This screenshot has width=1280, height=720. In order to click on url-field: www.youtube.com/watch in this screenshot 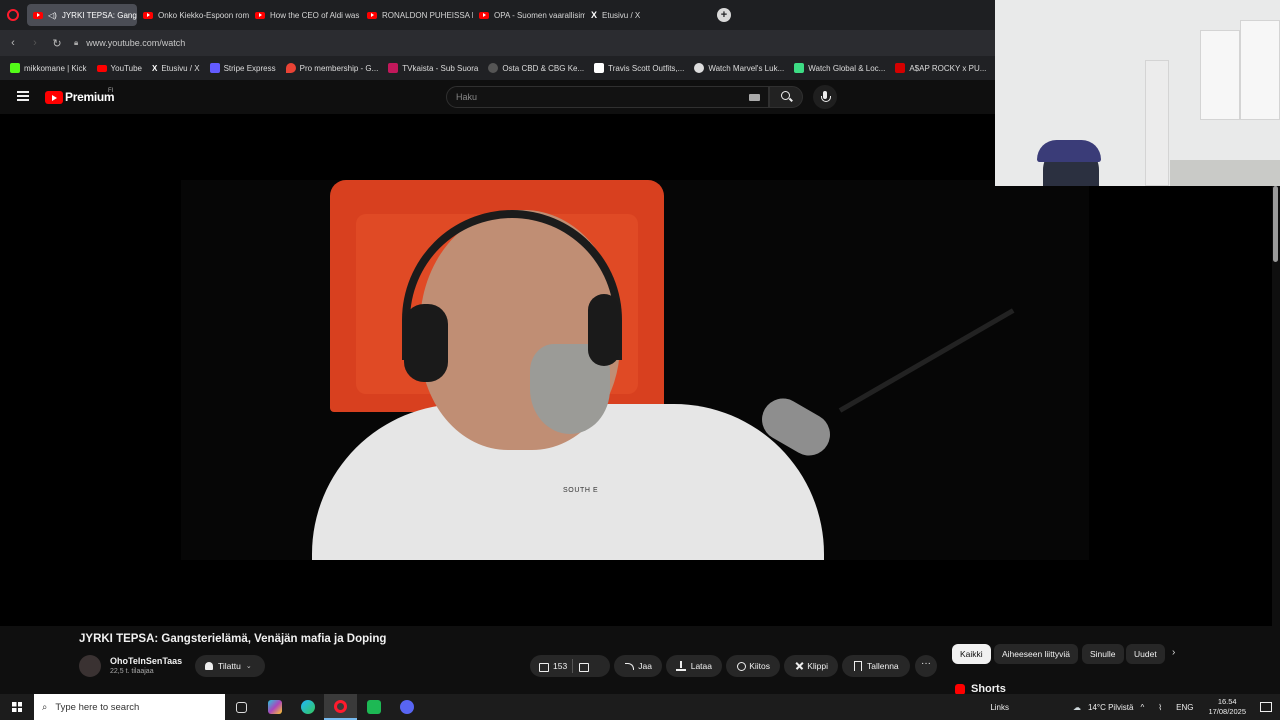, I will do `click(135, 43)`.